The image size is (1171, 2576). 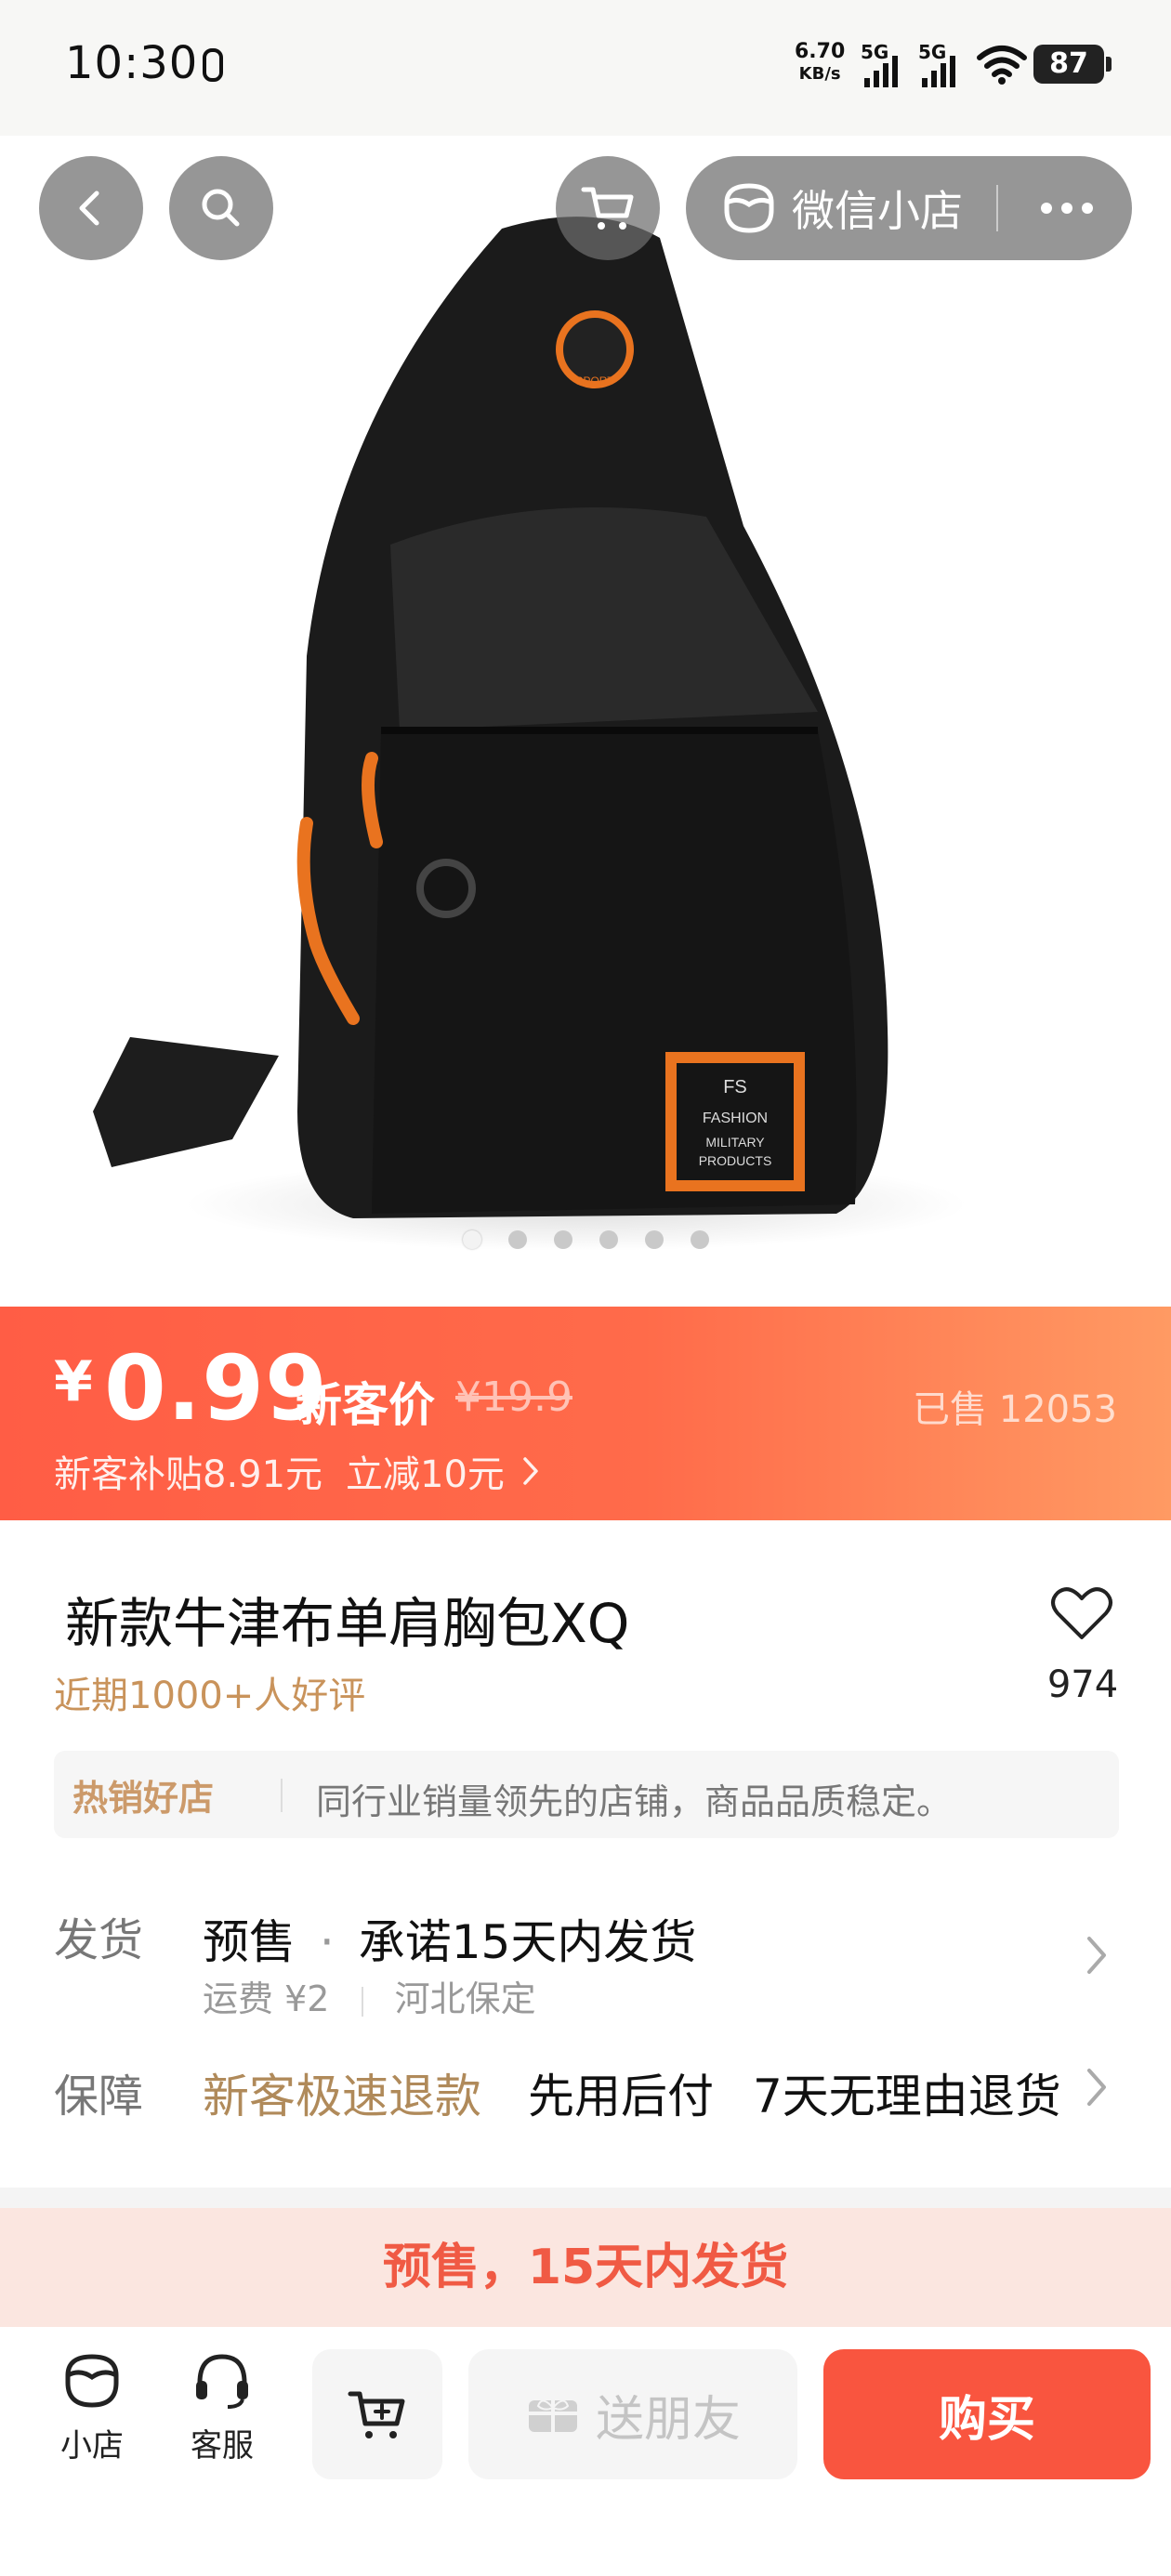 What do you see at coordinates (1067, 208) in the screenshot?
I see `more-icon` at bounding box center [1067, 208].